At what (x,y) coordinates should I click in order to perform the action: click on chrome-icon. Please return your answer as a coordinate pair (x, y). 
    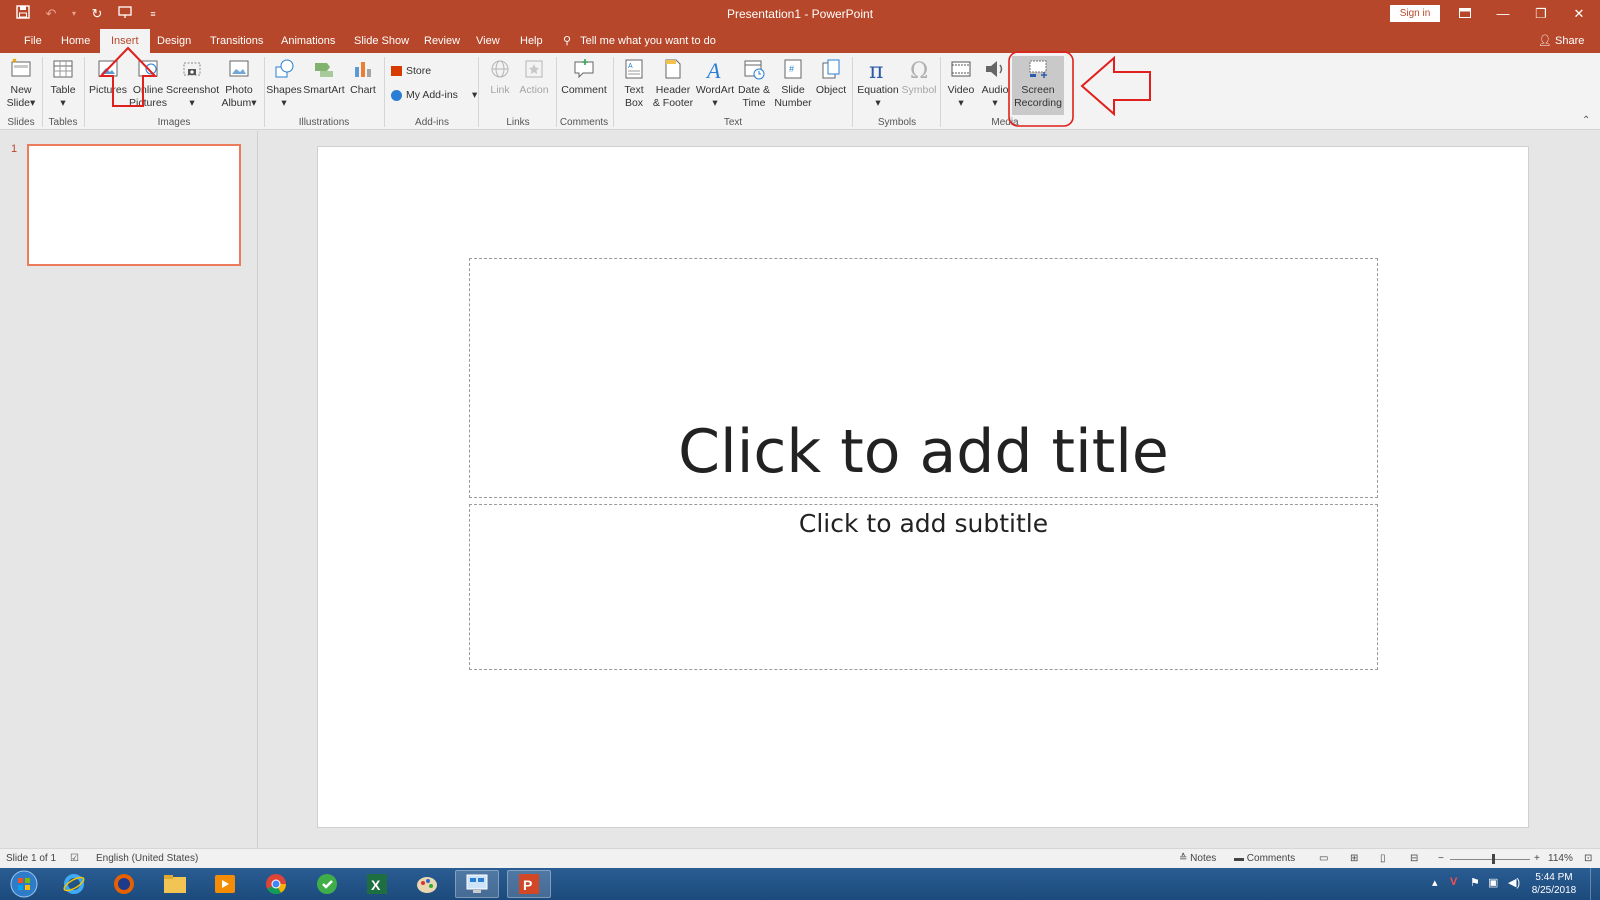
    Looking at the image, I should click on (276, 884).